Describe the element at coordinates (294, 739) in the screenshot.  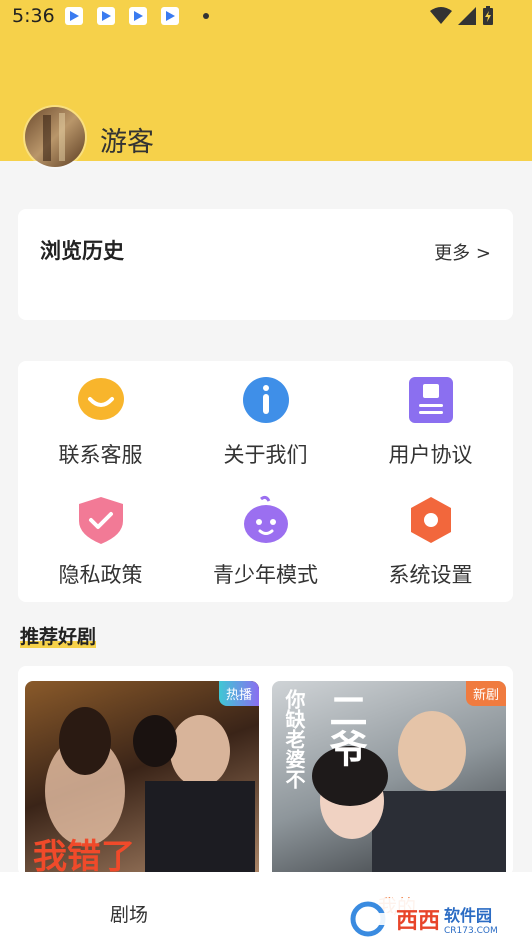
I see `poster-subtitle: 你缺老婆不` at that location.